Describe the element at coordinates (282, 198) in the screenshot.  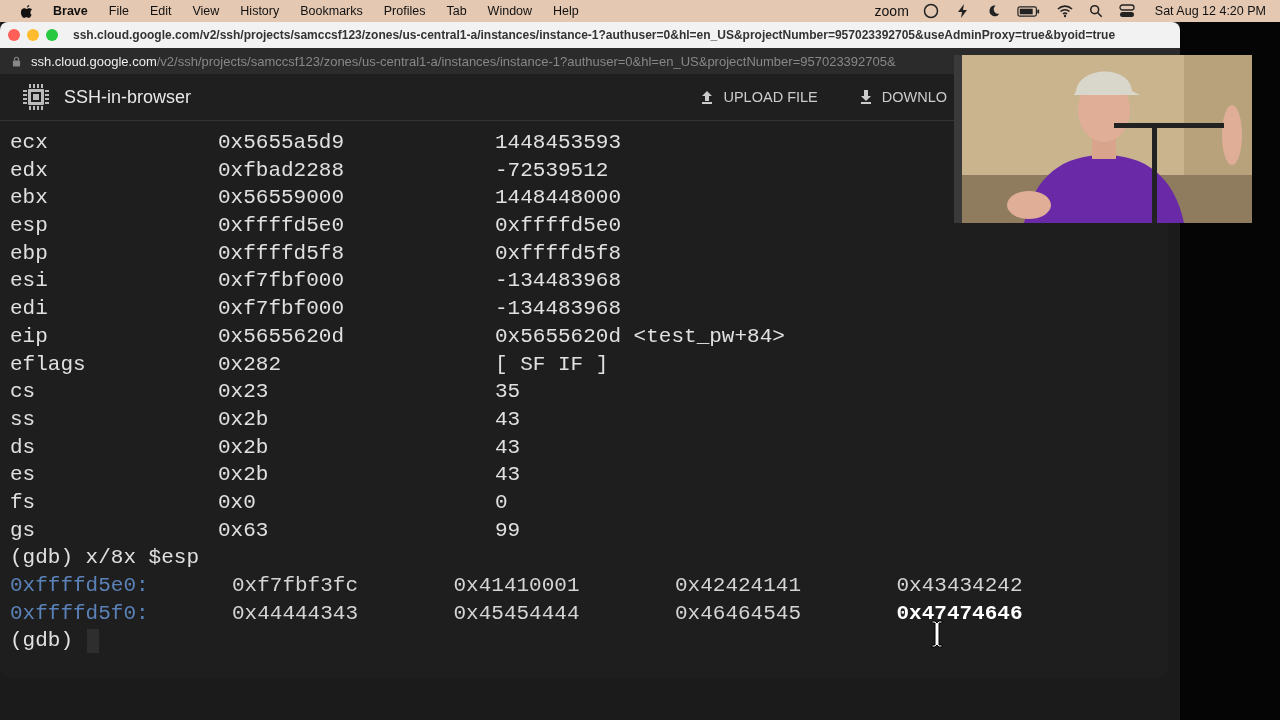
I see `register-hex: 0x56559000` at that location.